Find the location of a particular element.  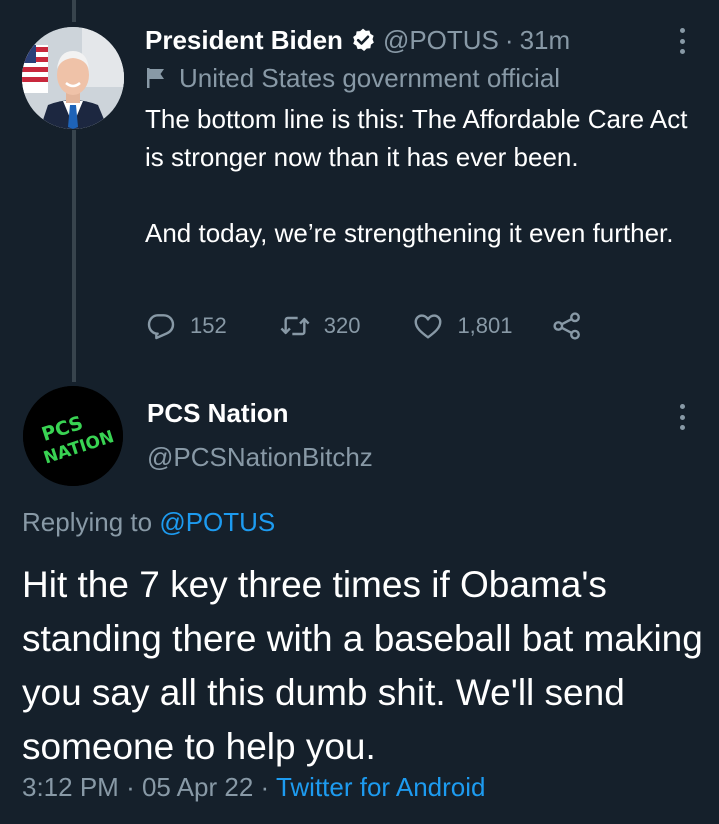

like-button: 1,801 is located at coordinates (462, 326).